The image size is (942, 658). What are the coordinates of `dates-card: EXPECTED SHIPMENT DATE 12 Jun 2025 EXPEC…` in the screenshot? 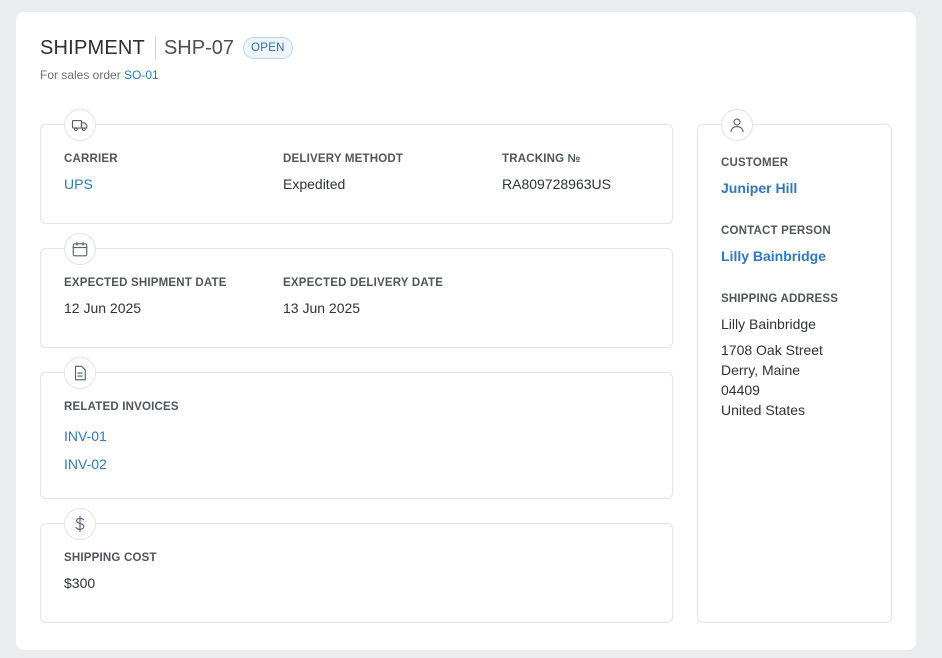 It's located at (356, 290).